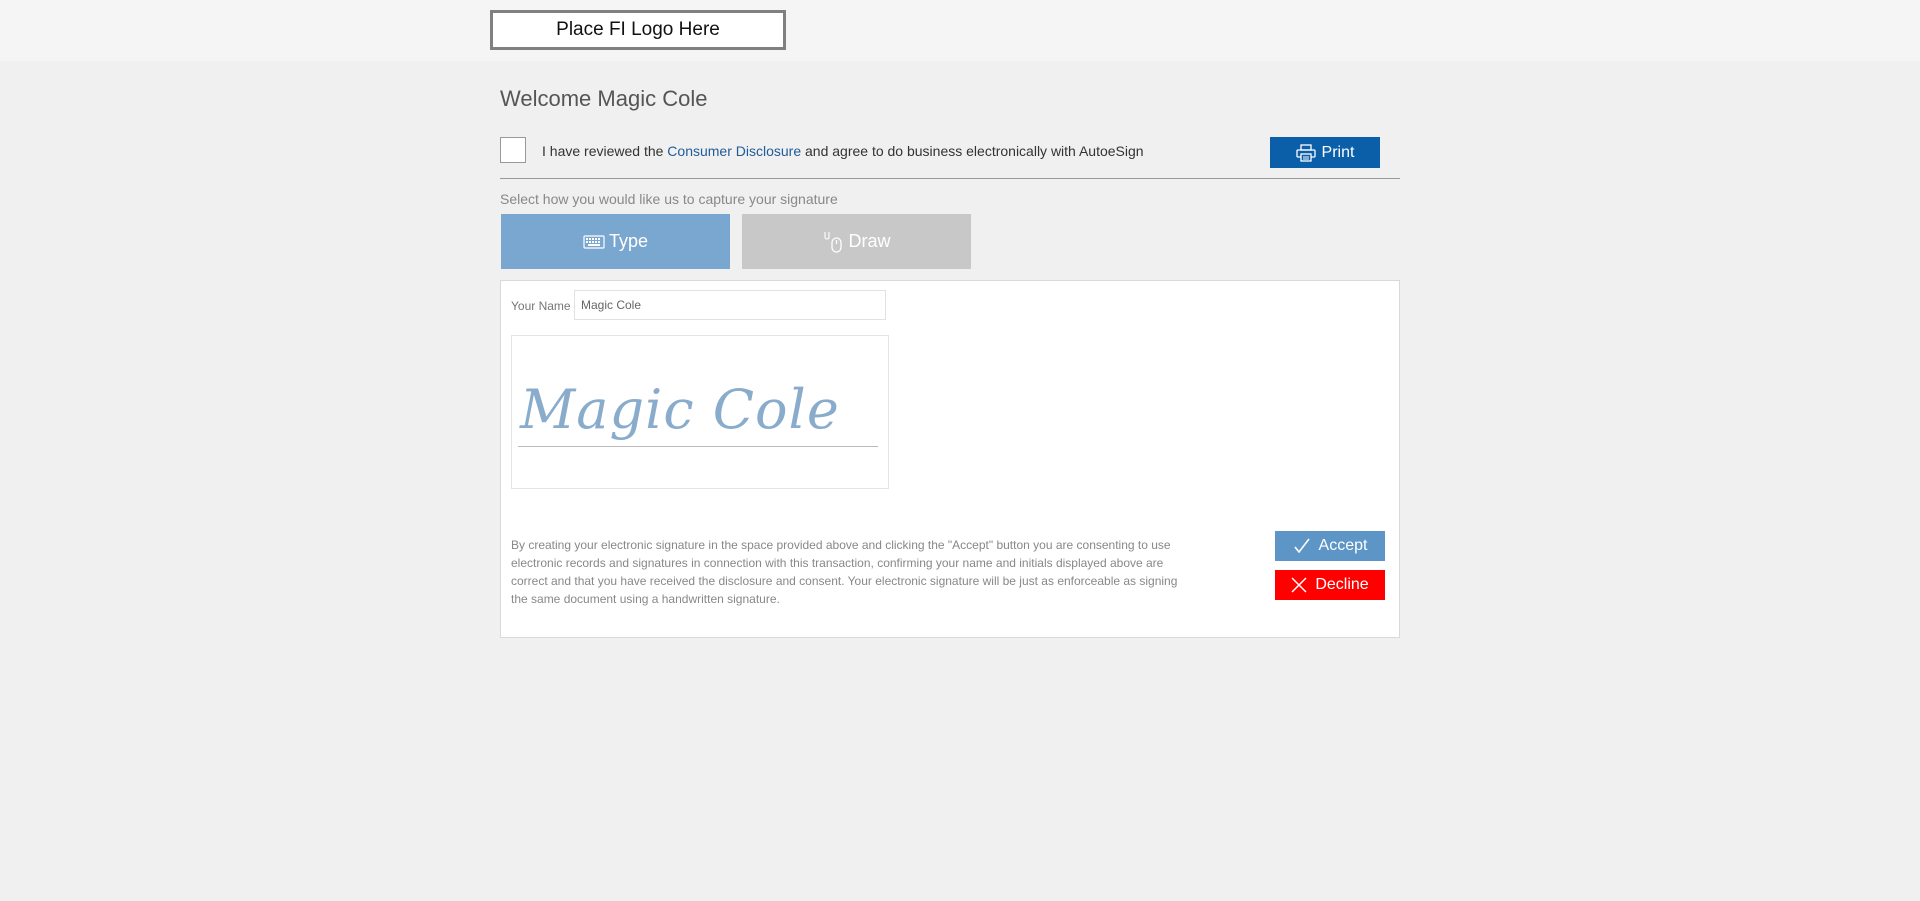  I want to click on tab-type: Type, so click(615, 241).